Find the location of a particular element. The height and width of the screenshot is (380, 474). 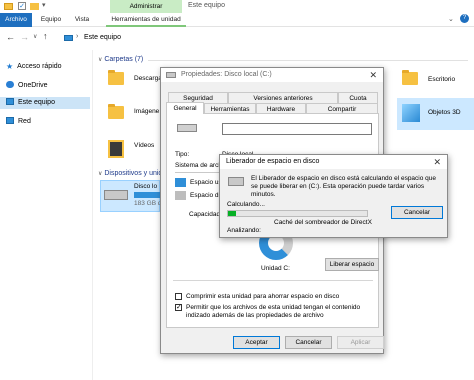

current-item: Caché del sombreador de DirectX is located at coordinates (323, 222).